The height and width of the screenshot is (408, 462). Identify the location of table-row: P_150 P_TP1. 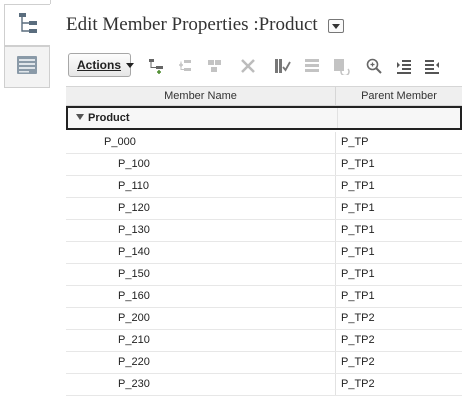
(264, 275).